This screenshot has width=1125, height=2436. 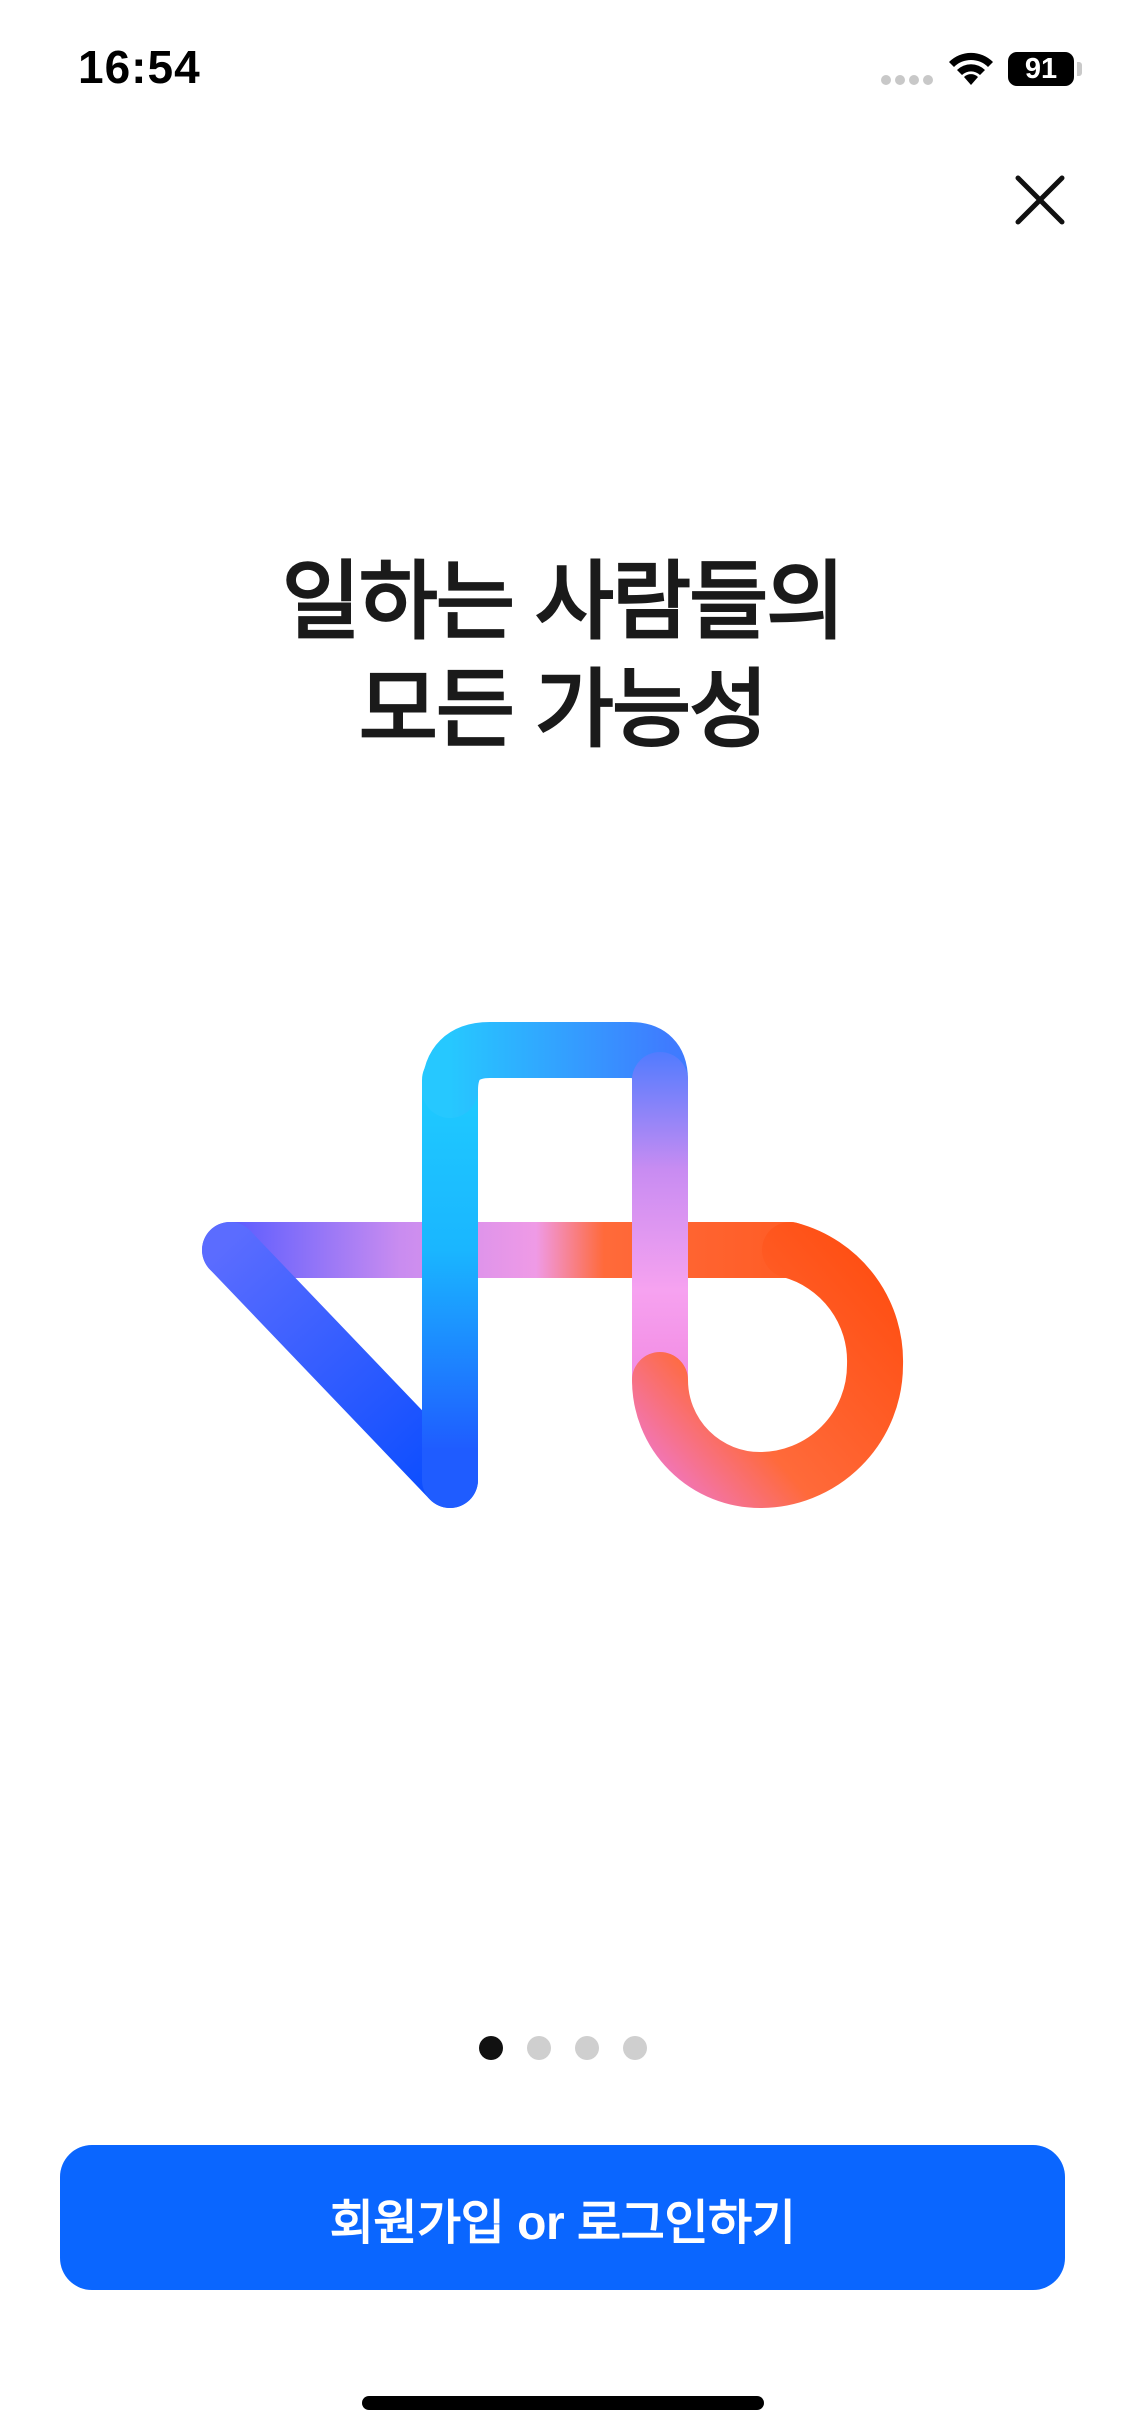 I want to click on battery-level: 91, so click(x=1041, y=69).